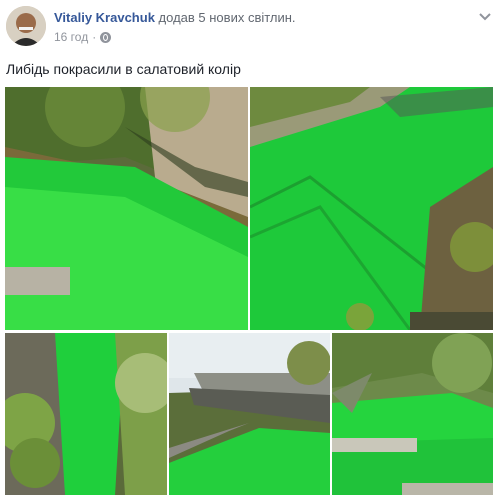  I want to click on post-timestamp: 16 год, so click(71, 37).